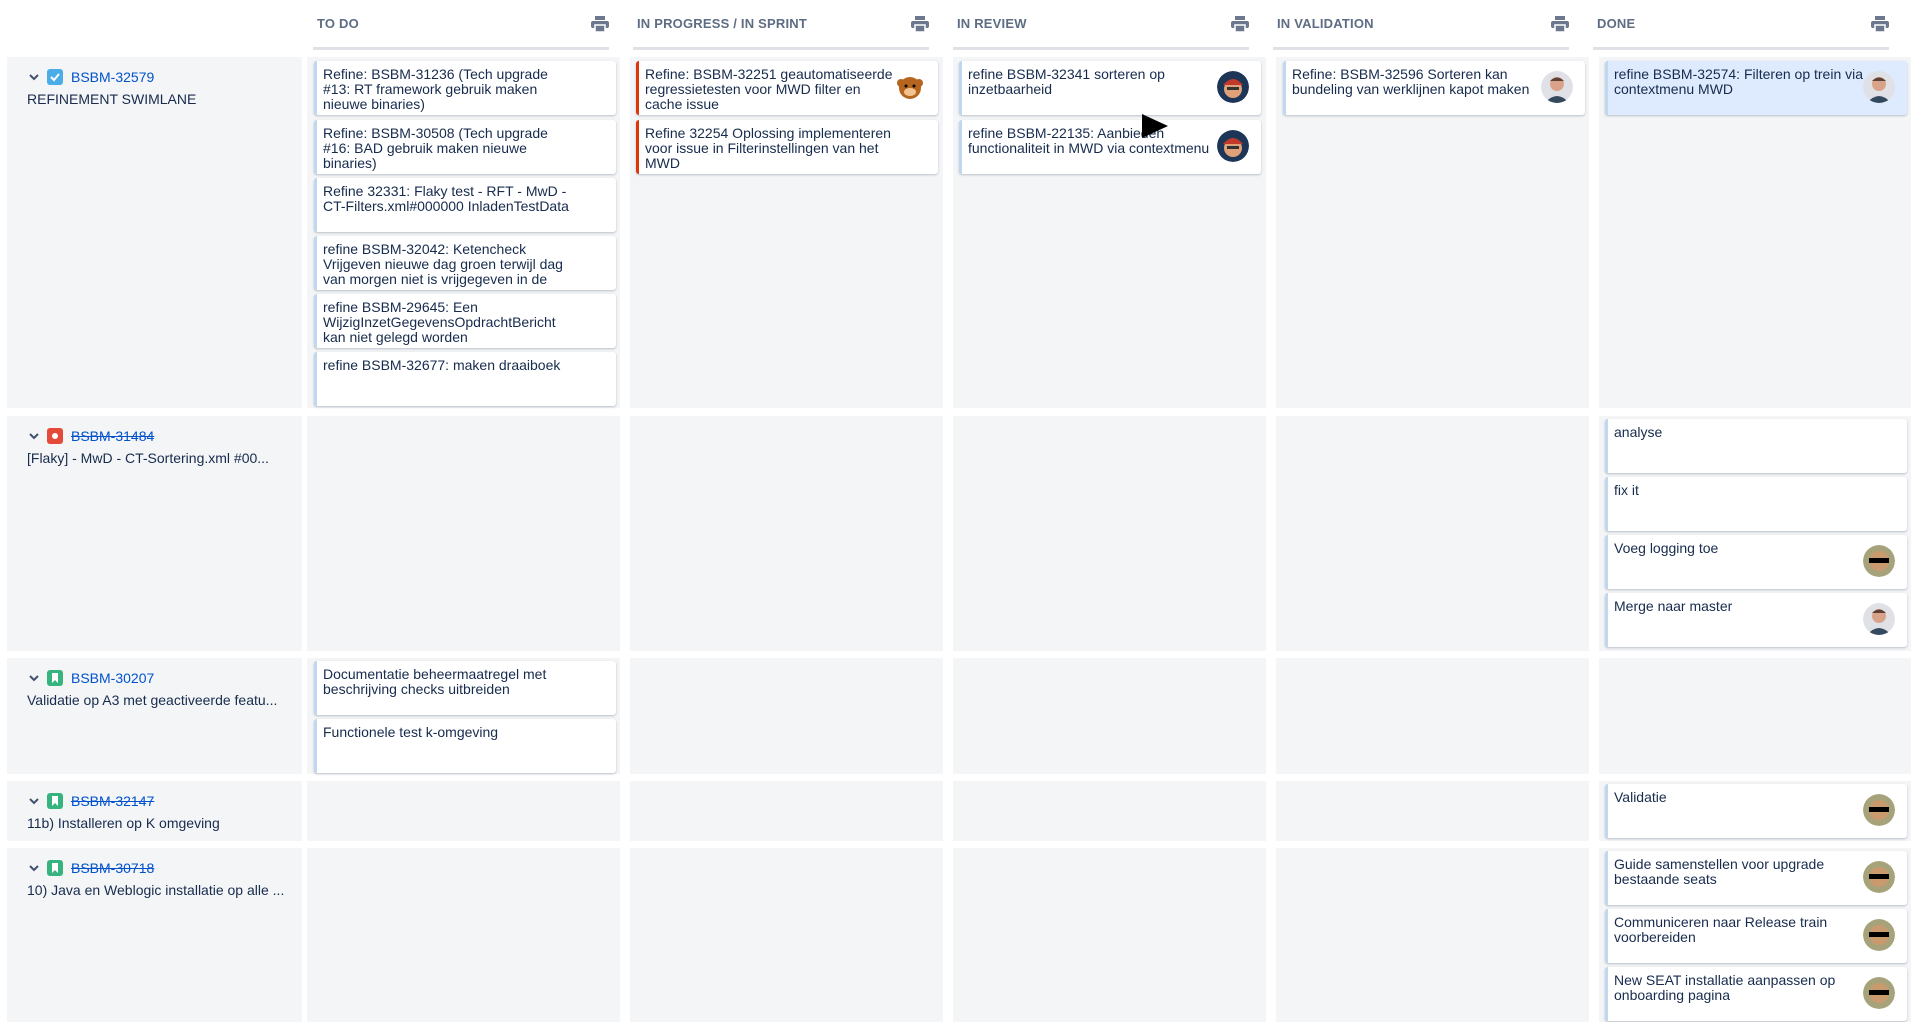 The image size is (1917, 1022). I want to click on column-header-in-progress: IN PROGRESS / IN SPRINT, so click(781, 25).